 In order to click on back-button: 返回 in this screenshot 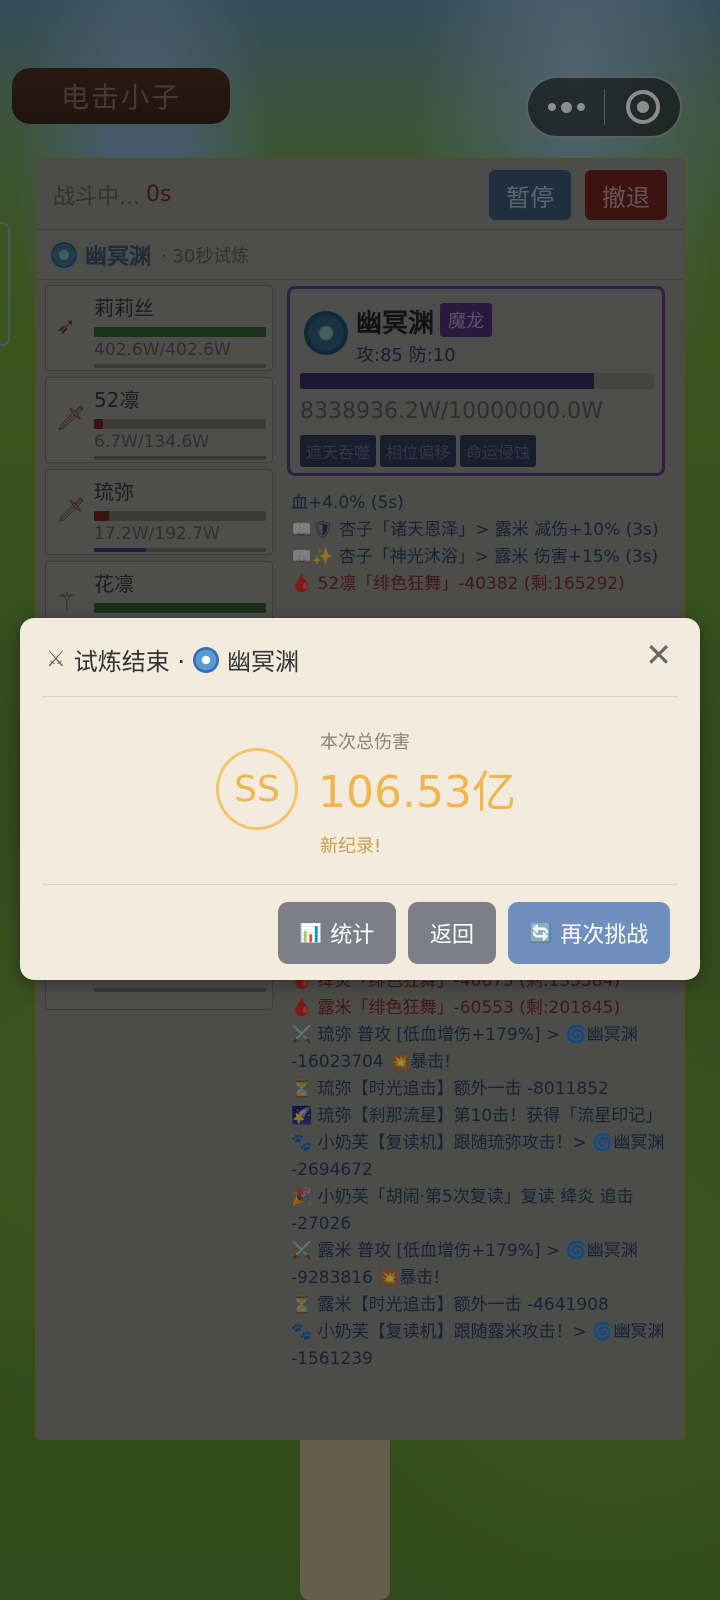, I will do `click(452, 933)`.